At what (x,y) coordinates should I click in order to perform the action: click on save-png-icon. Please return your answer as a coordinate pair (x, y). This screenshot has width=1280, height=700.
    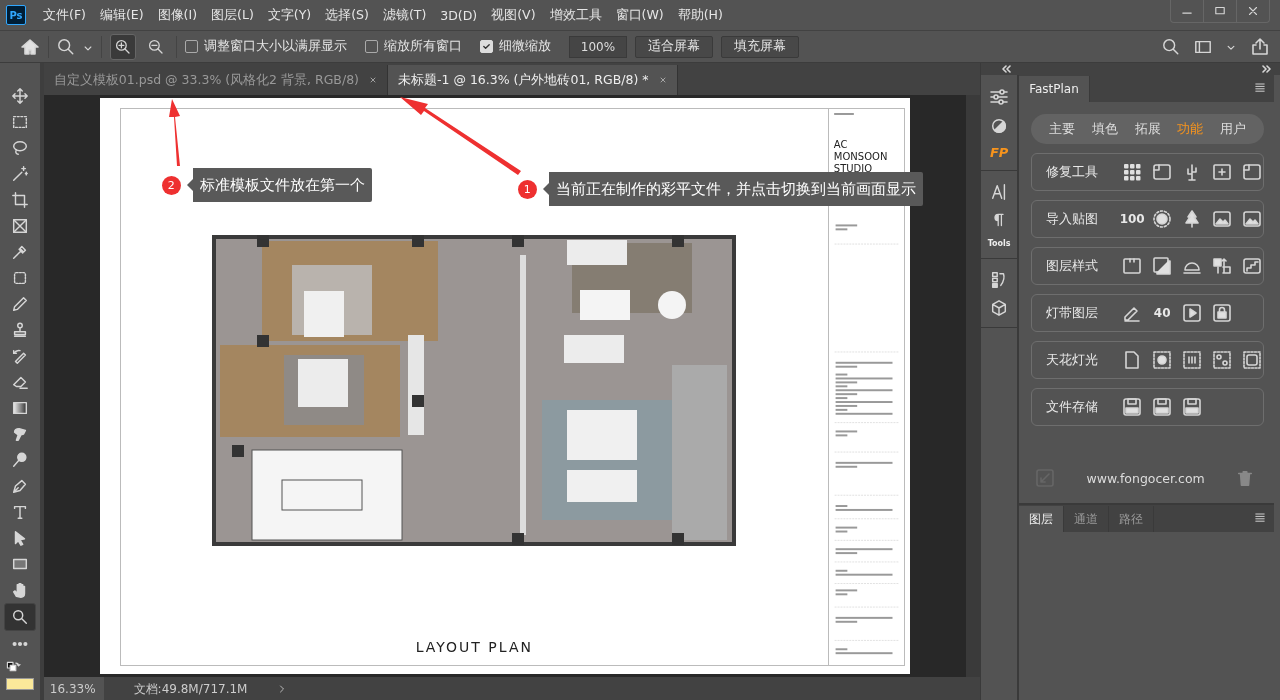
    Looking at the image, I should click on (1162, 407).